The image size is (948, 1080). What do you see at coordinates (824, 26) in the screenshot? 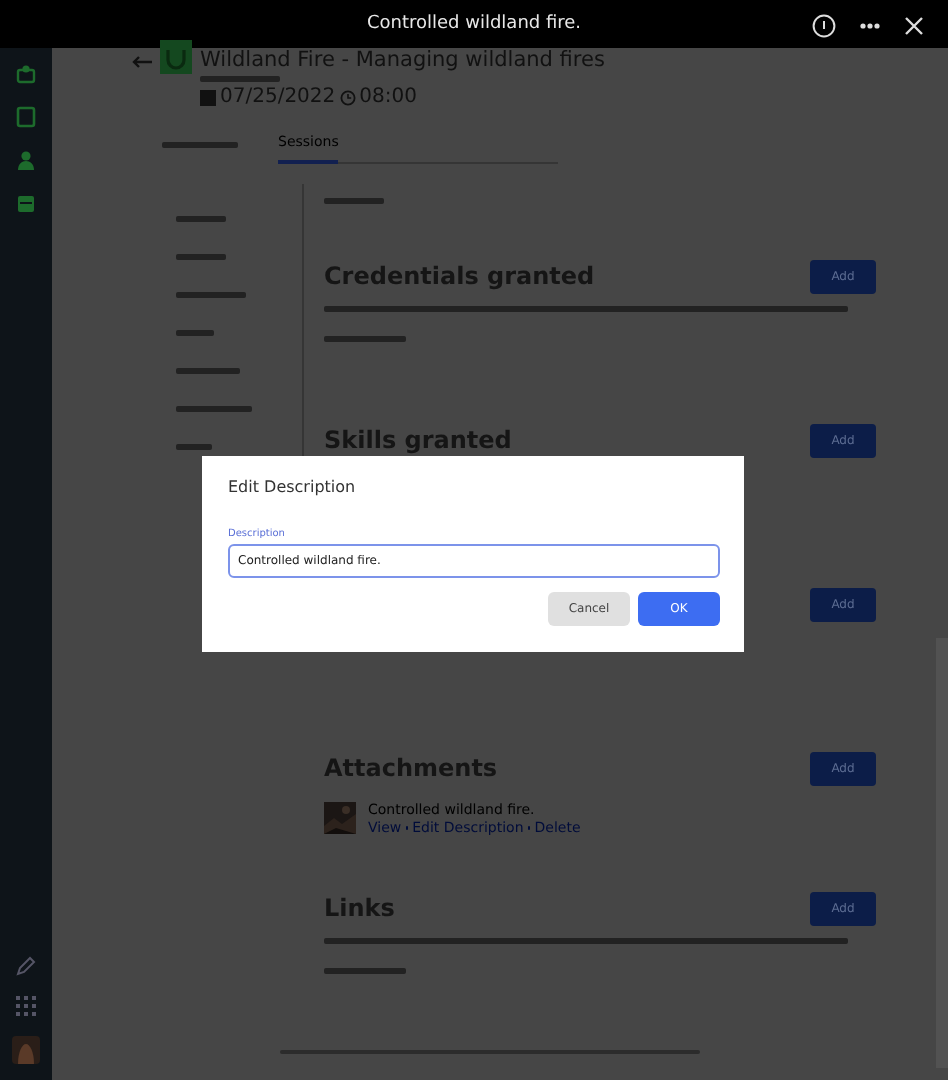
I see `info-icon` at bounding box center [824, 26].